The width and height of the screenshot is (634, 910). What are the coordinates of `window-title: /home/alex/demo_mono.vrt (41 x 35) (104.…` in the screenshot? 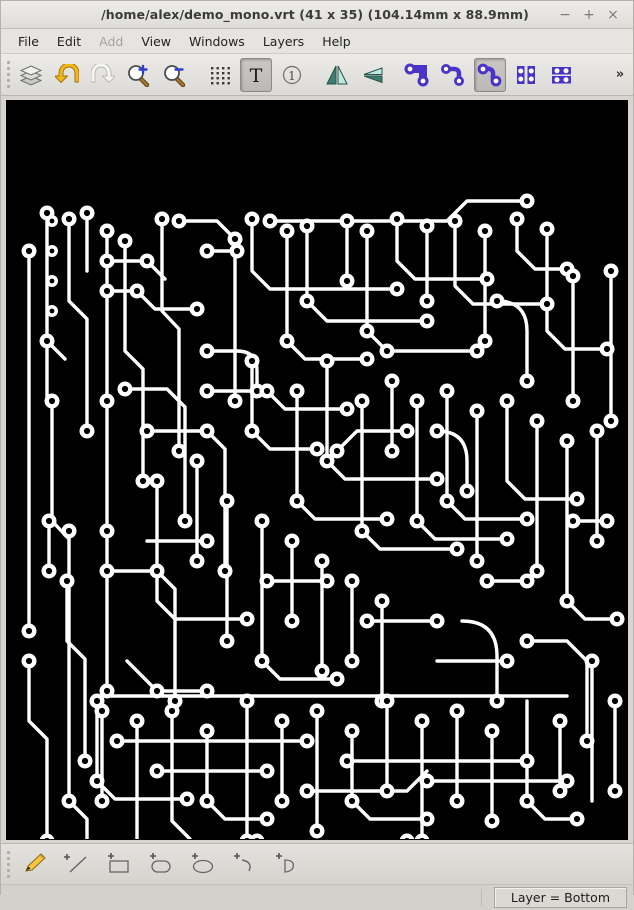 It's located at (315, 14).